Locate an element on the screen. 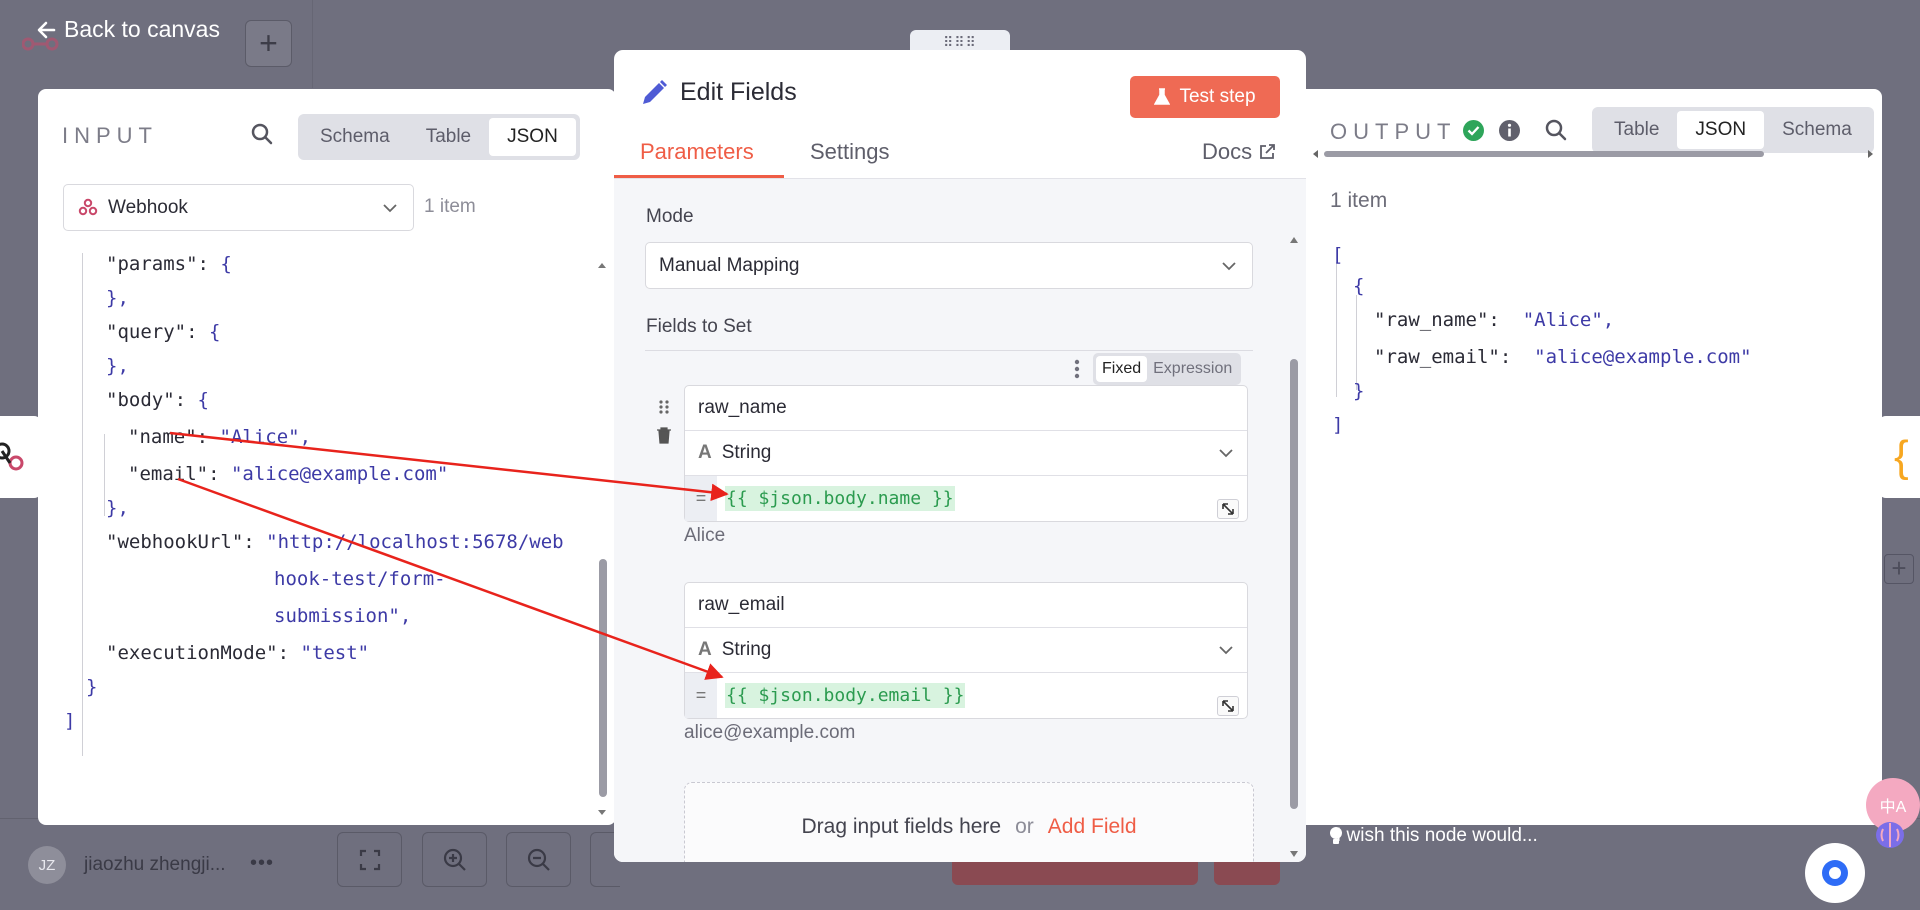  input-item-count: 1 item is located at coordinates (450, 206).